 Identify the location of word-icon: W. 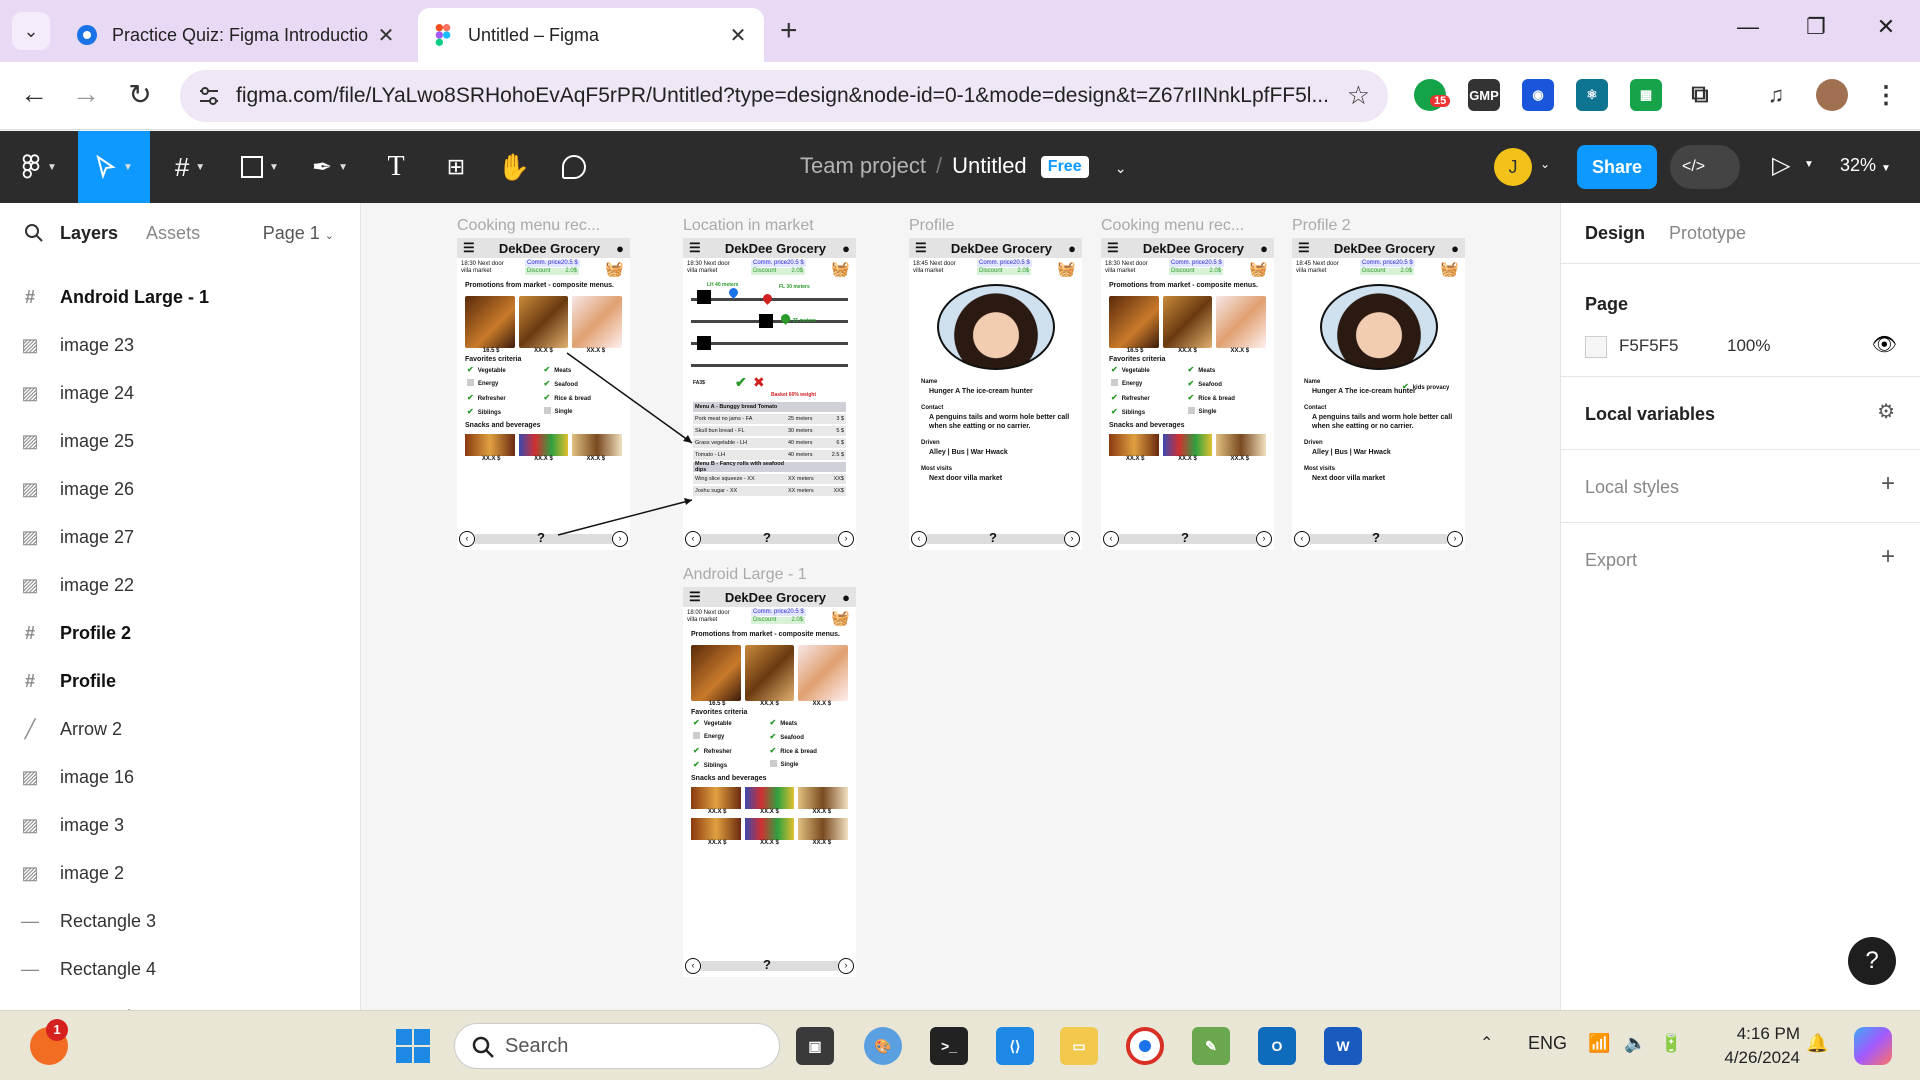
(1343, 1046).